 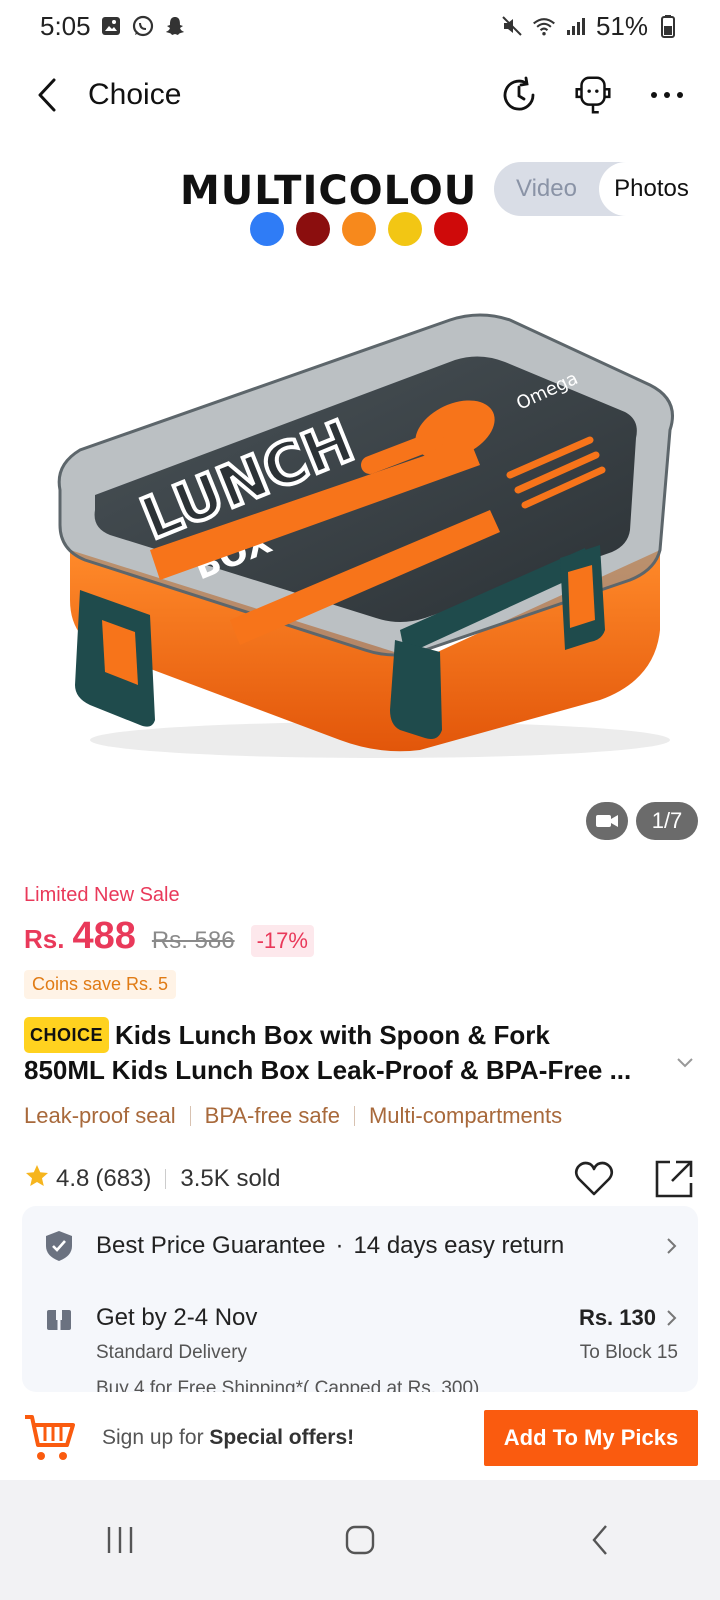 I want to click on signup-offer: Special offers!, so click(x=282, y=1437).